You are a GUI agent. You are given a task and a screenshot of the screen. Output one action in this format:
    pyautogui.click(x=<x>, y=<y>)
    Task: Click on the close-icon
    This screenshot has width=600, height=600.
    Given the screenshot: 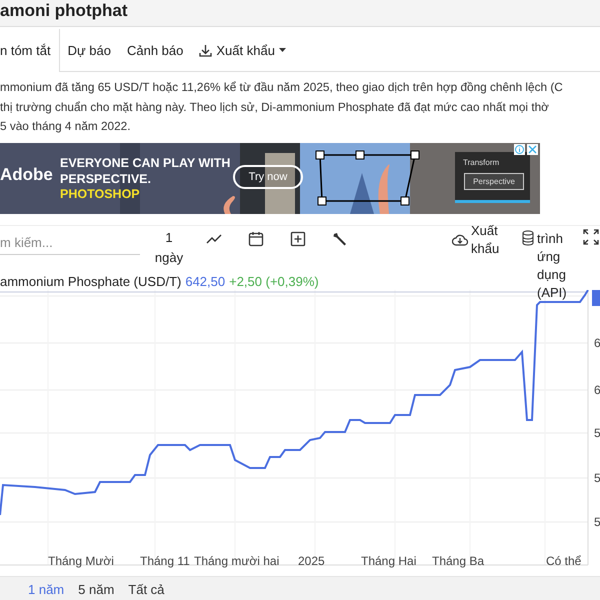 What is the action you would take?
    pyautogui.click(x=532, y=149)
    